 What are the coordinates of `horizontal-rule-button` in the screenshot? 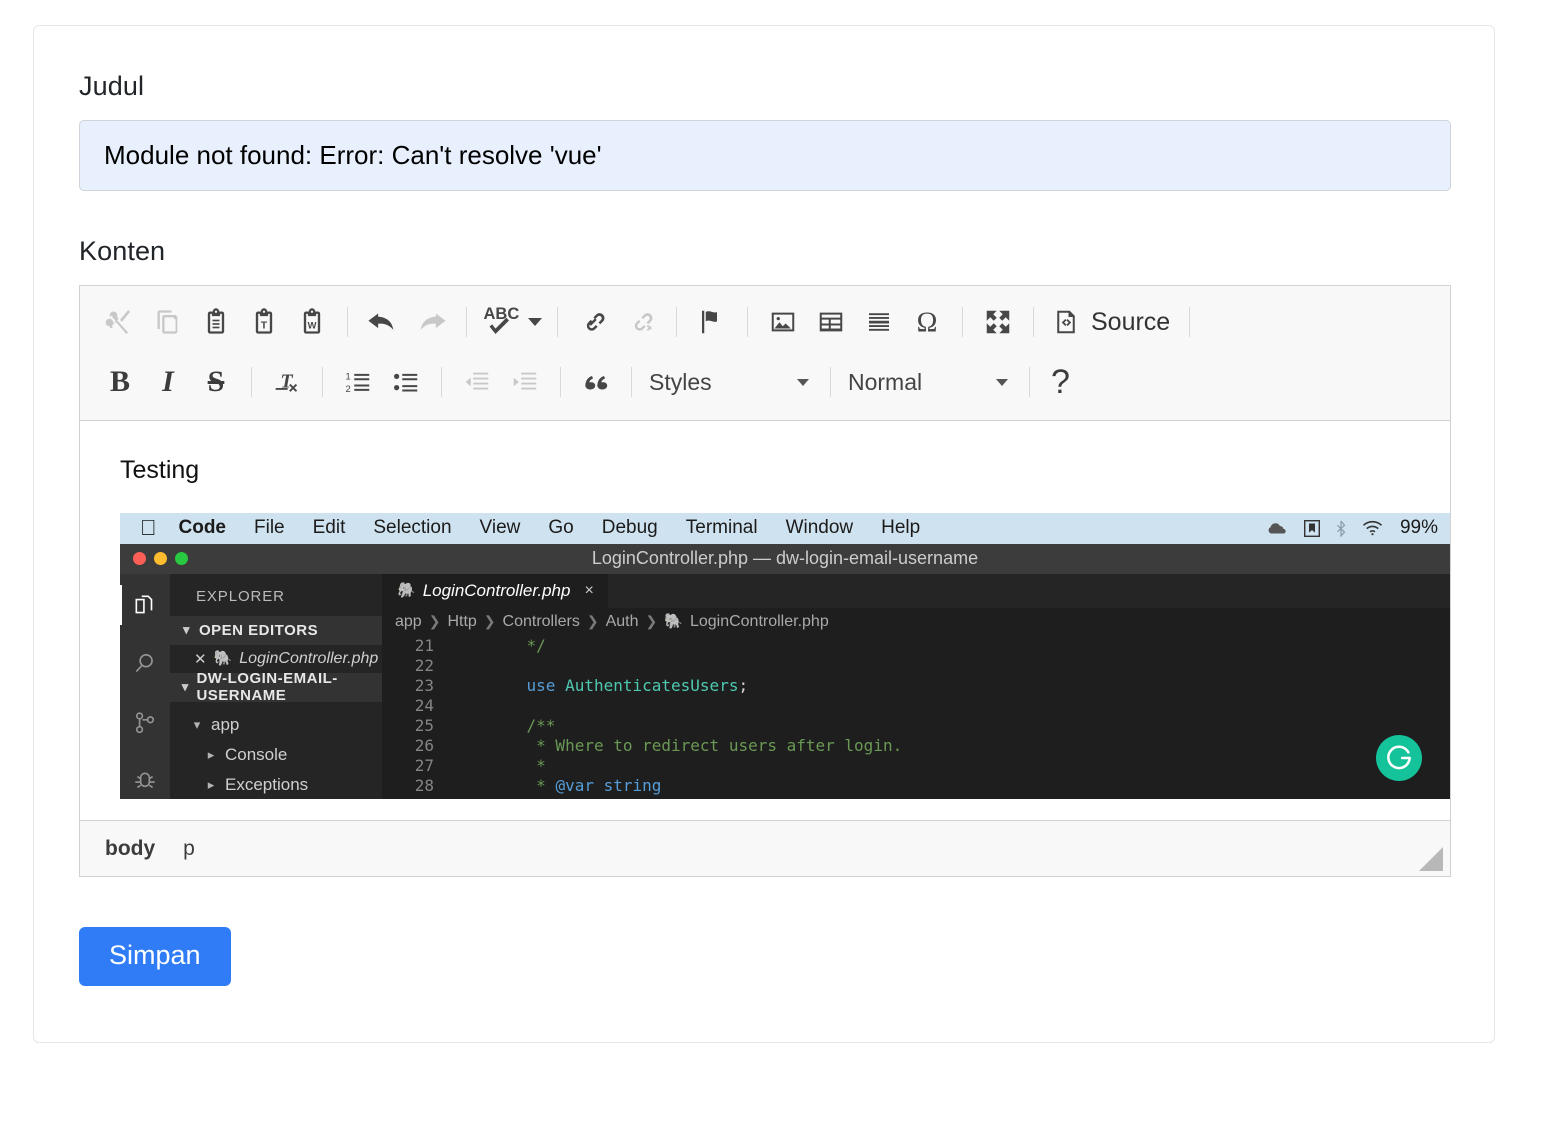 It's located at (879, 322).